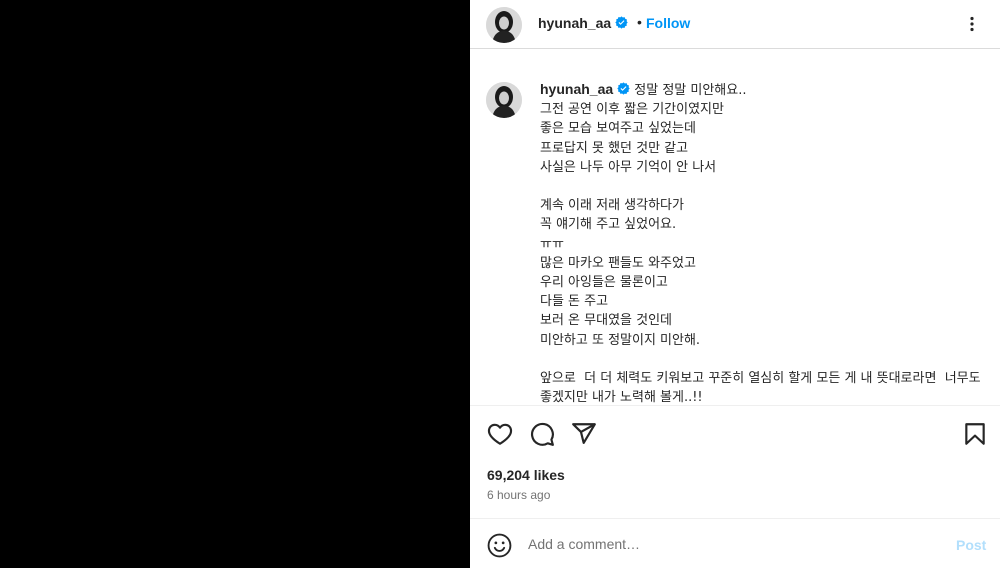 The image size is (1000, 568). I want to click on comment-bar: Post, so click(735, 543).